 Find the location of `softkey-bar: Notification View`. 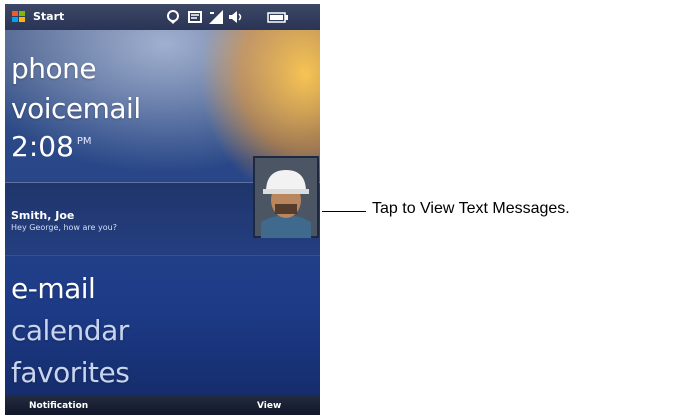

softkey-bar: Notification View is located at coordinates (162, 405).